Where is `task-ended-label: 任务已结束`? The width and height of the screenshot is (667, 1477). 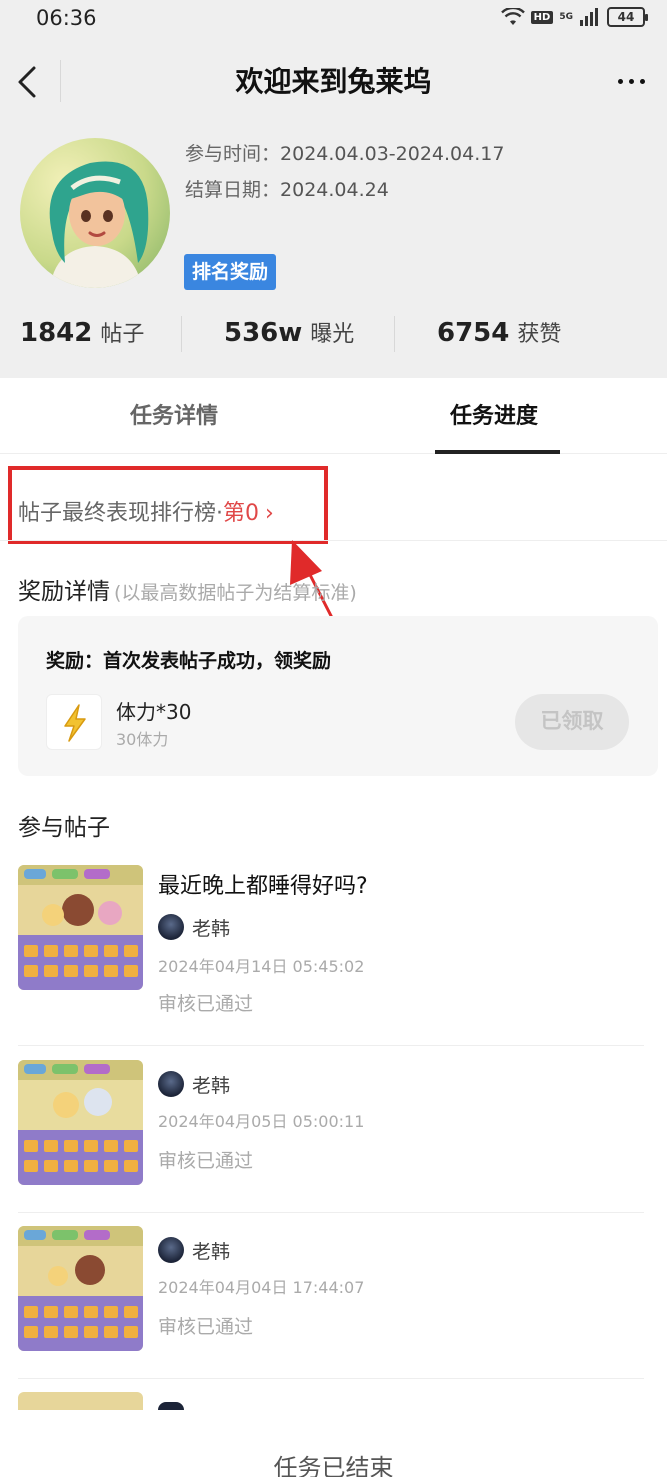
task-ended-label: 任务已结束 is located at coordinates (333, 1465).